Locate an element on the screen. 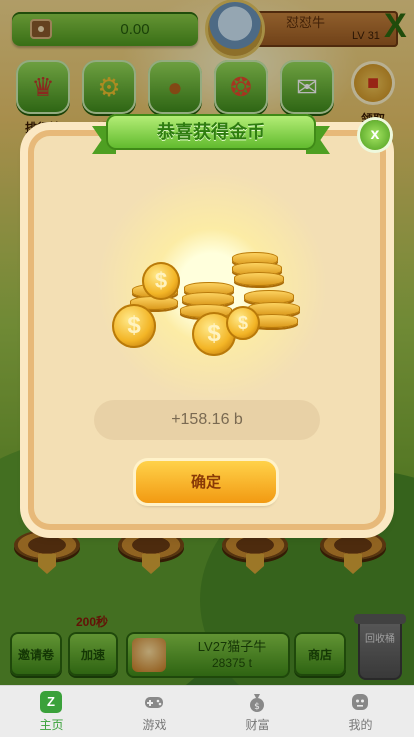 This screenshot has height=737, width=414. confirm-button: 确定 is located at coordinates (206, 482).